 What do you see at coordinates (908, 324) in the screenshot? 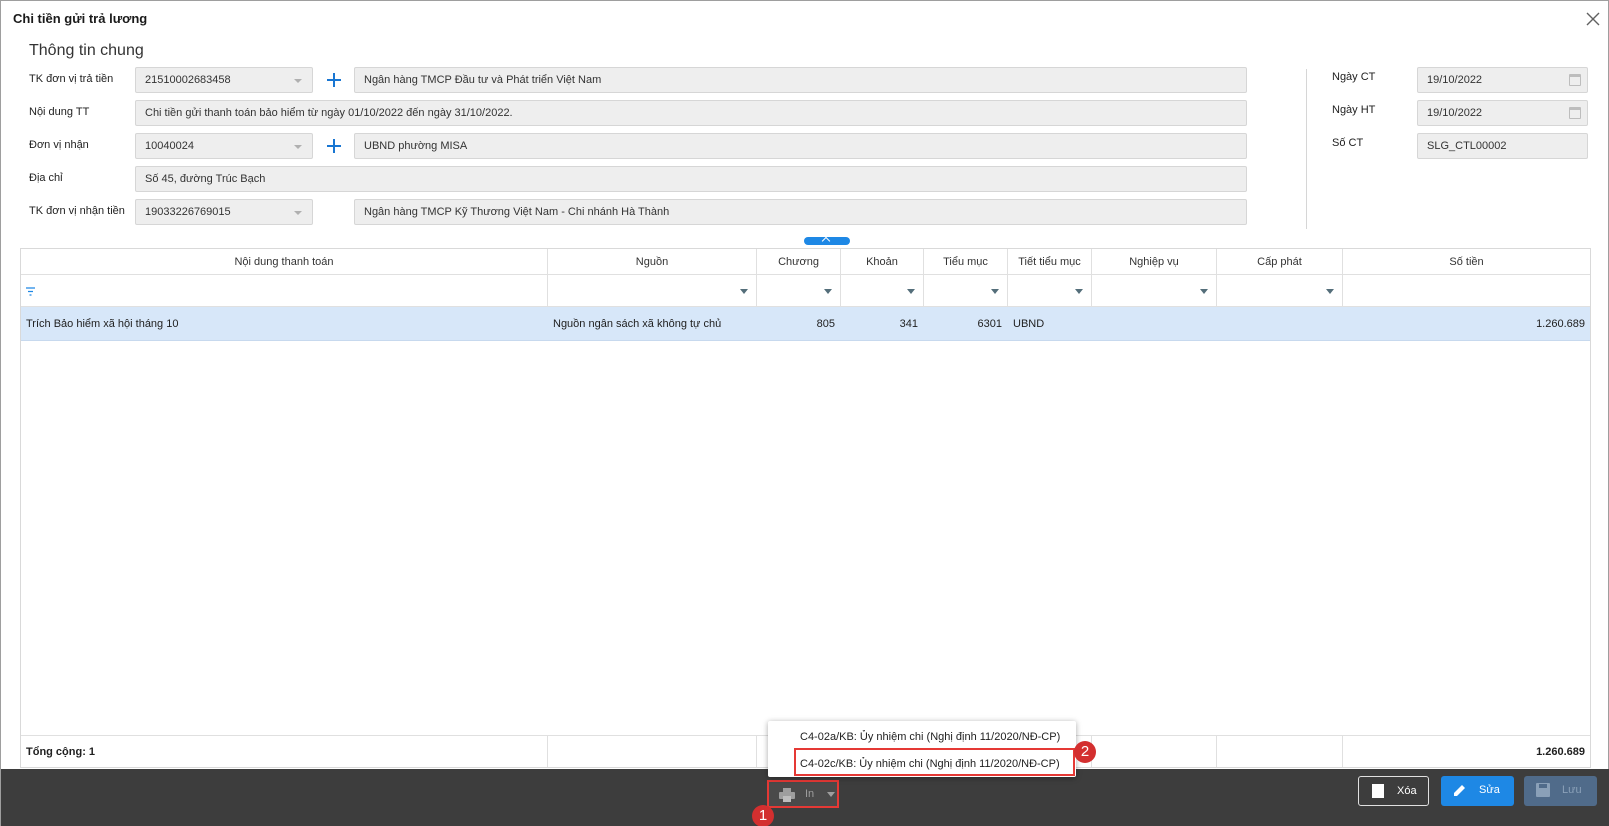
I see `cell-section: 341` at bounding box center [908, 324].